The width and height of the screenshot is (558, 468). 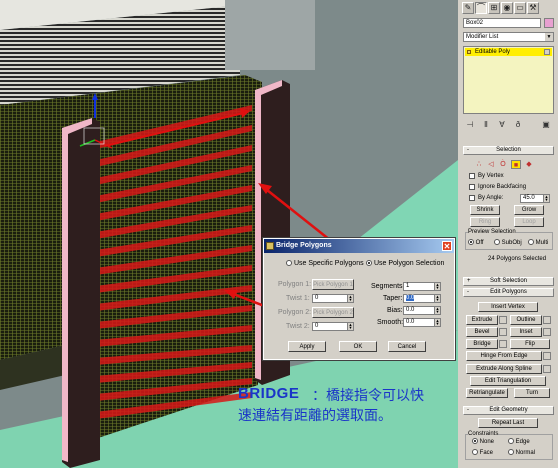 I want to click on selection-status: 24 Polygons Selected, so click(x=517, y=259).